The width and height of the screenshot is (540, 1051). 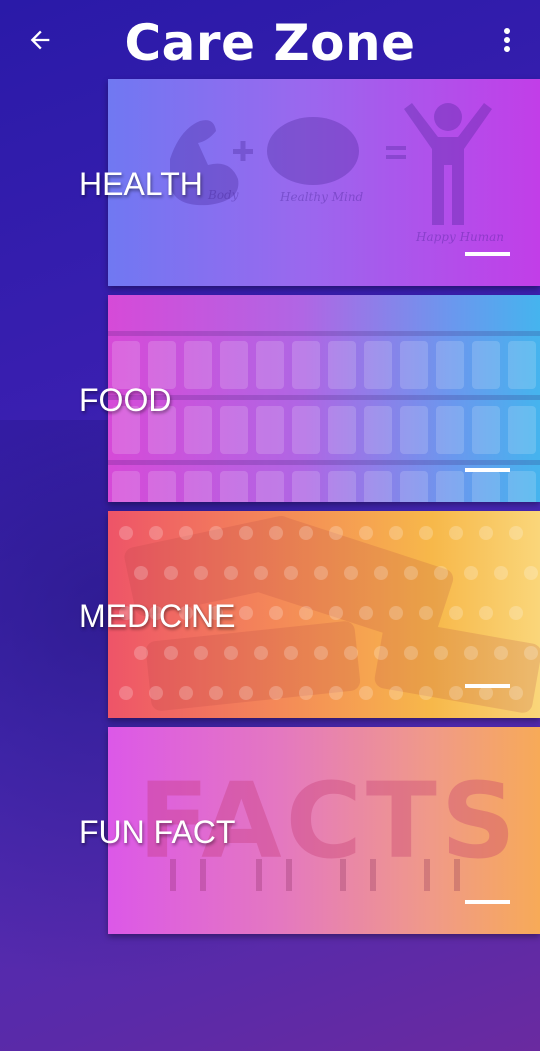 I want to click on art-text-happy-human: Happy Human, so click(x=459, y=237).